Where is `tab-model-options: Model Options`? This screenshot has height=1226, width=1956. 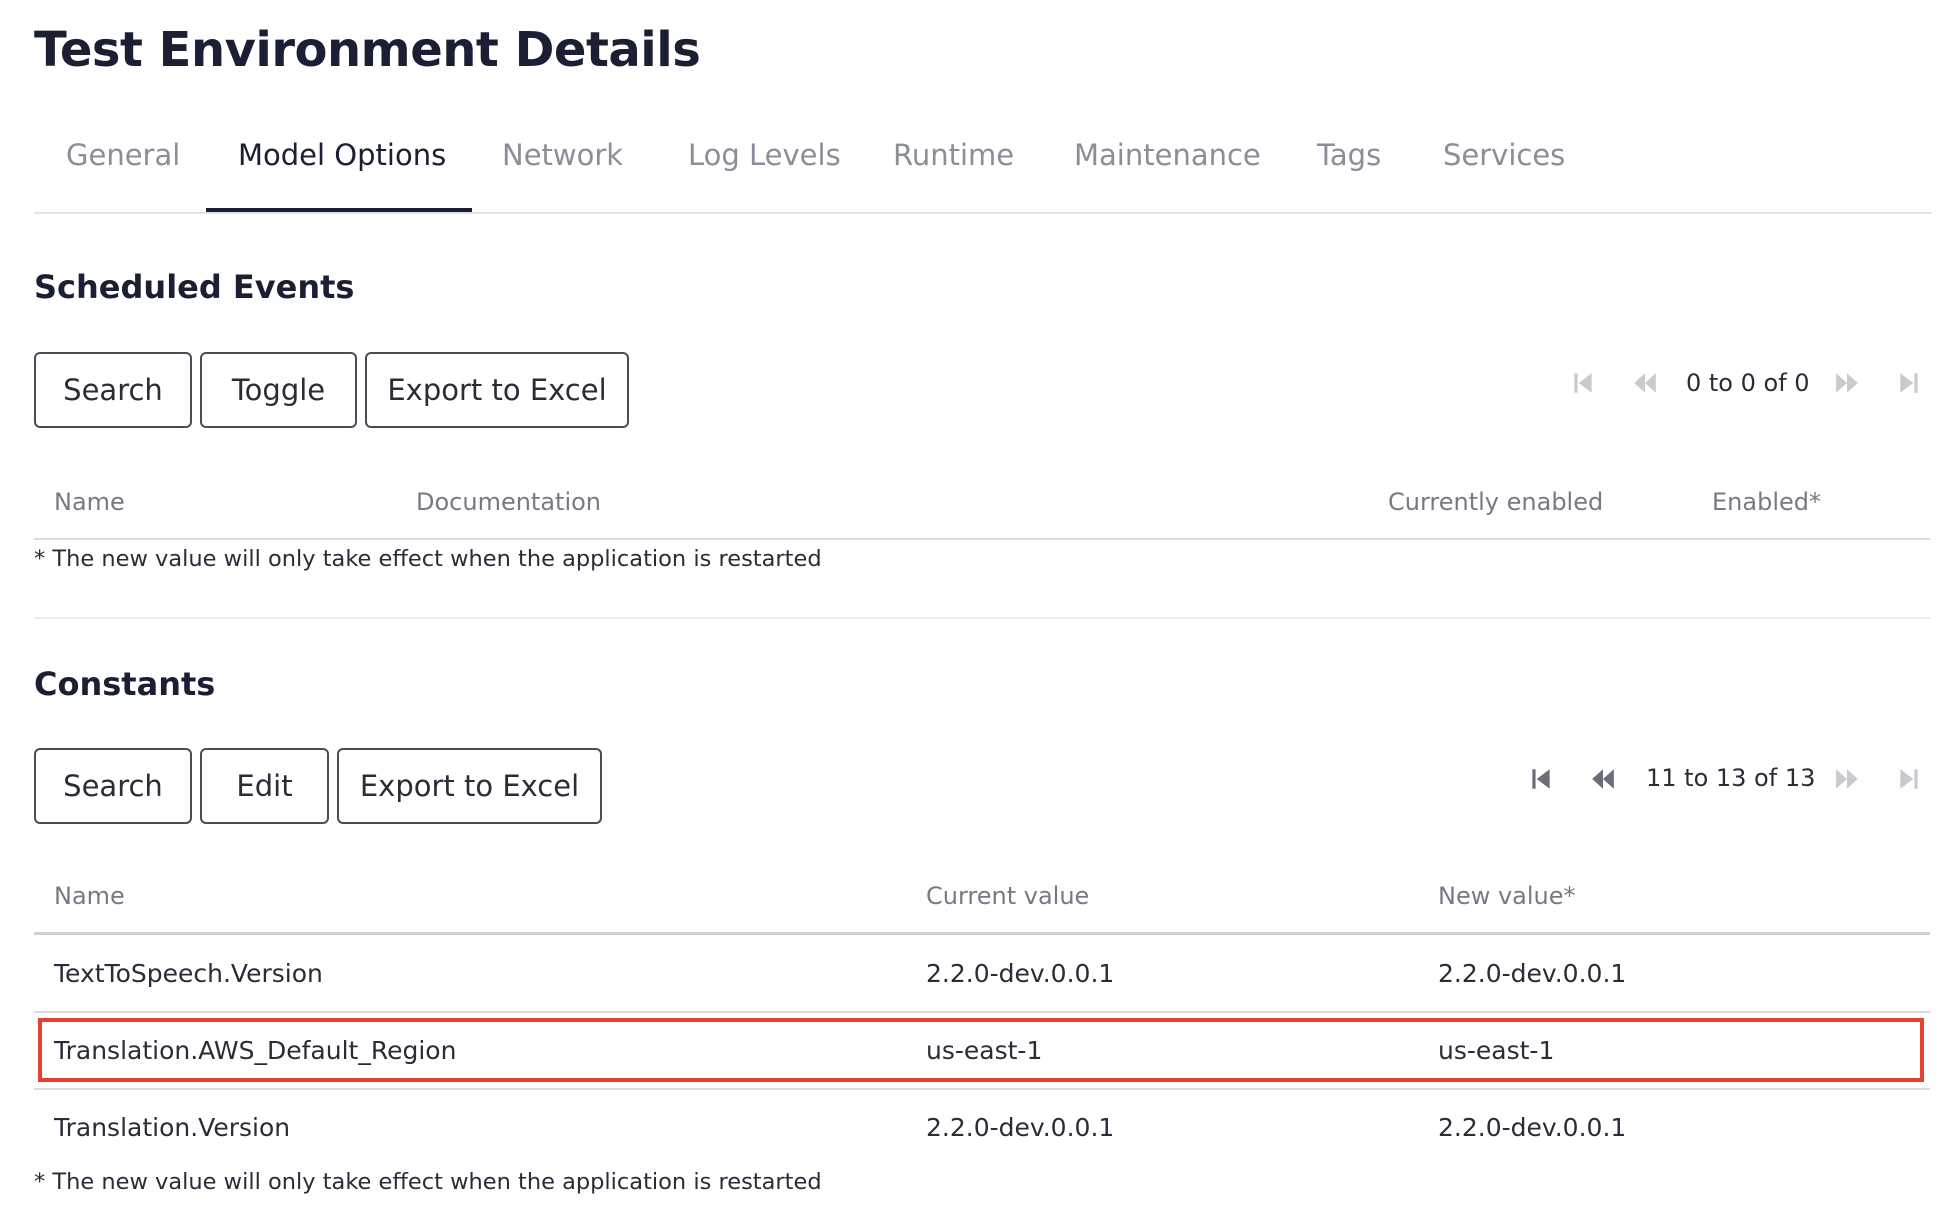
tab-model-options: Model Options is located at coordinates (342, 155).